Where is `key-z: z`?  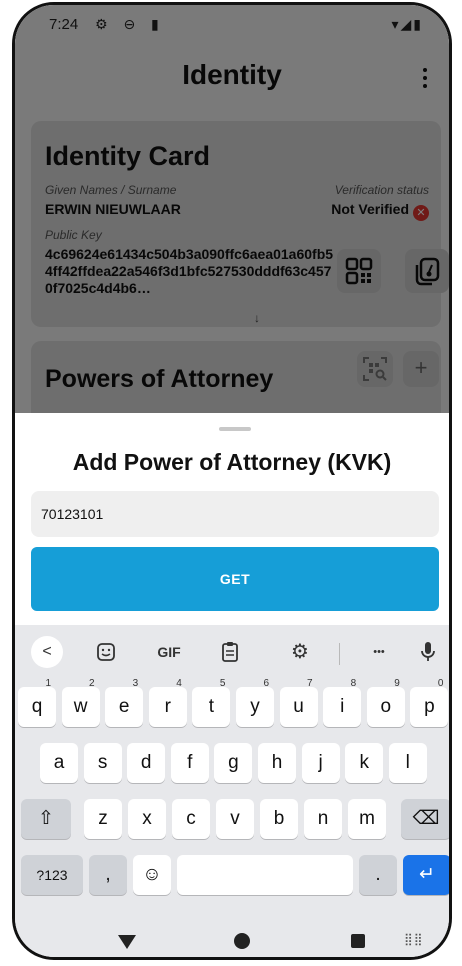
key-z: z is located at coordinates (103, 819).